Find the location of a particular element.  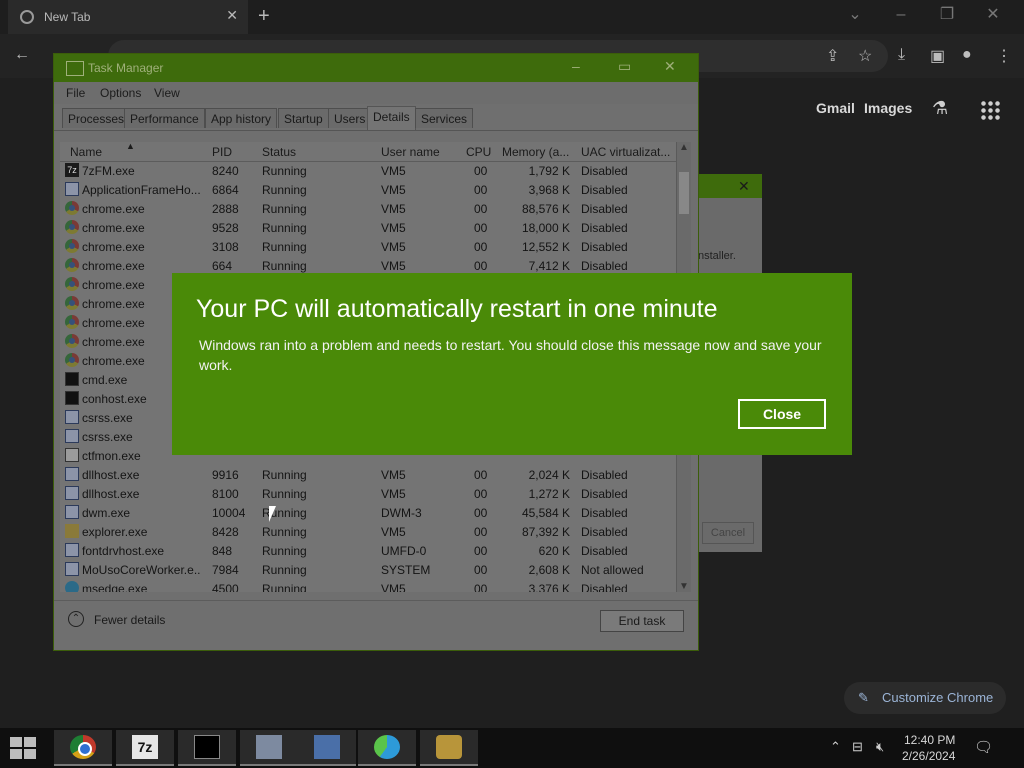

labs-flask-icon: ⚗ is located at coordinates (940, 108).